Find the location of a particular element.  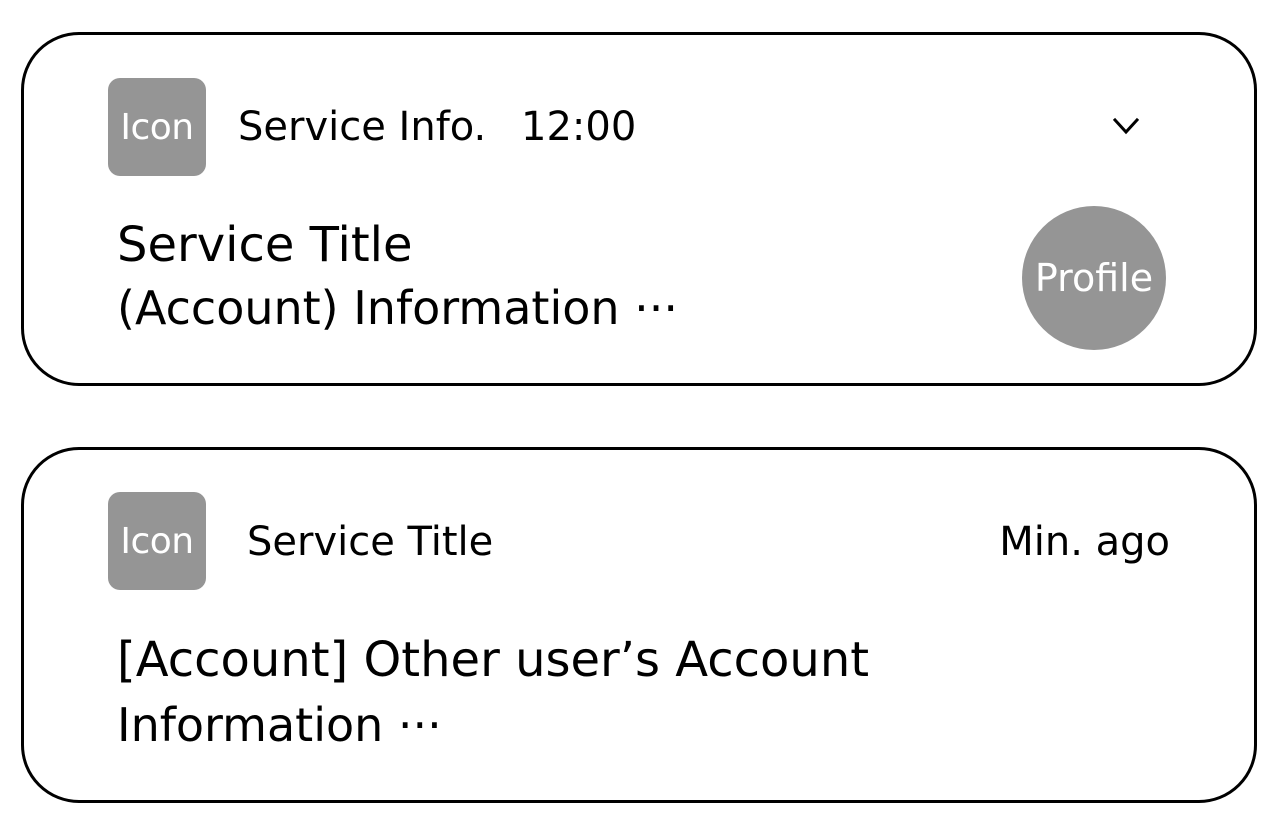

profile-avatar: Profile is located at coordinates (1094, 278).